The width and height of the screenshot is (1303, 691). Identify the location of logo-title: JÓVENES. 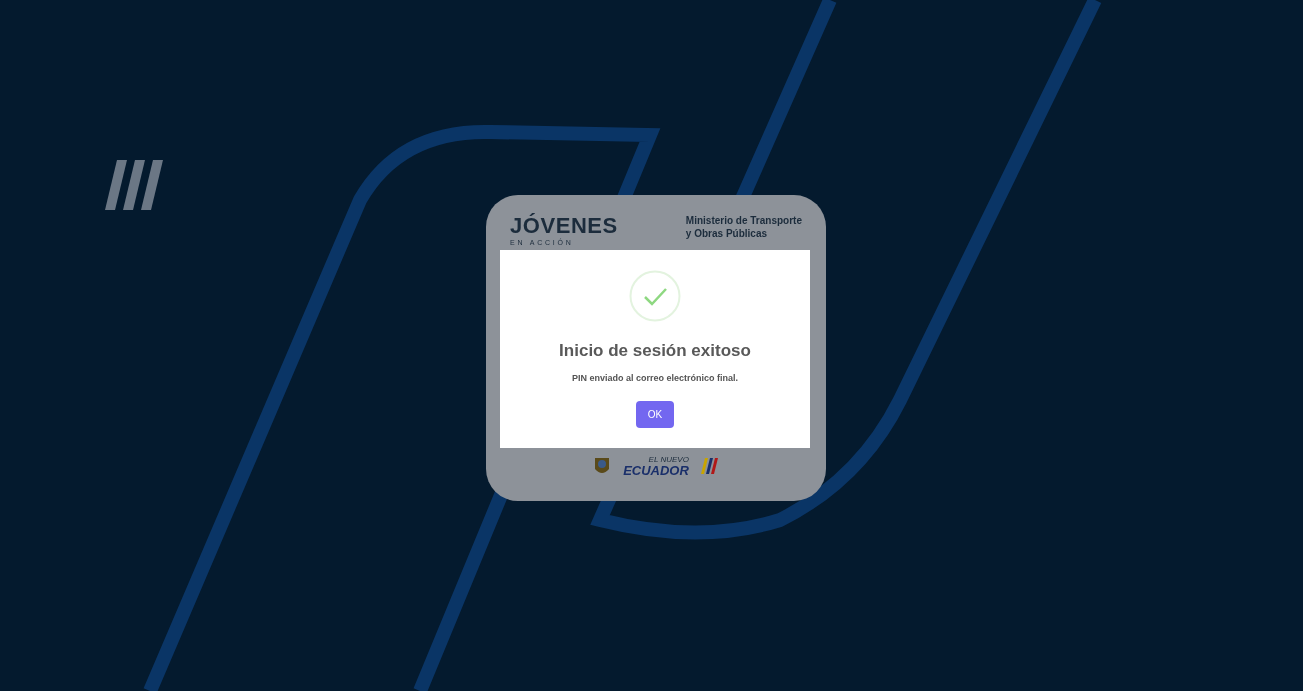
(564, 226).